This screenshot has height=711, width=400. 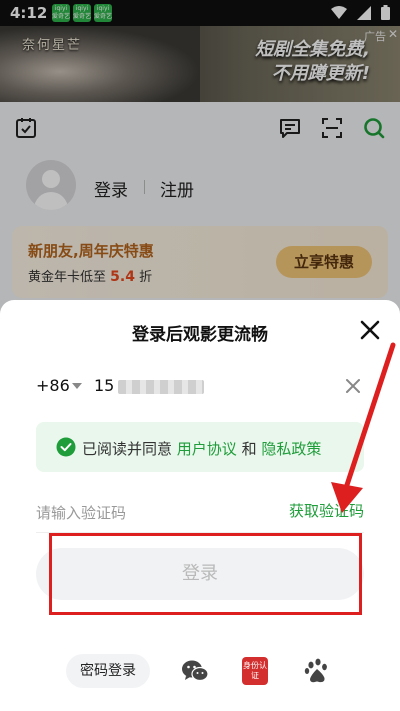 I want to click on phone-number-masked, so click(x=161, y=386).